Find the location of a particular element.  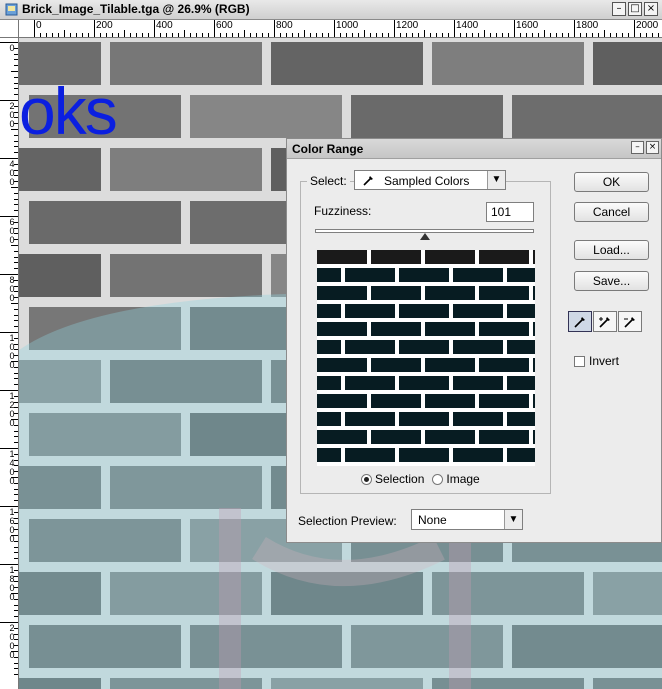

selection-radio-label: Selection is located at coordinates (399, 479).